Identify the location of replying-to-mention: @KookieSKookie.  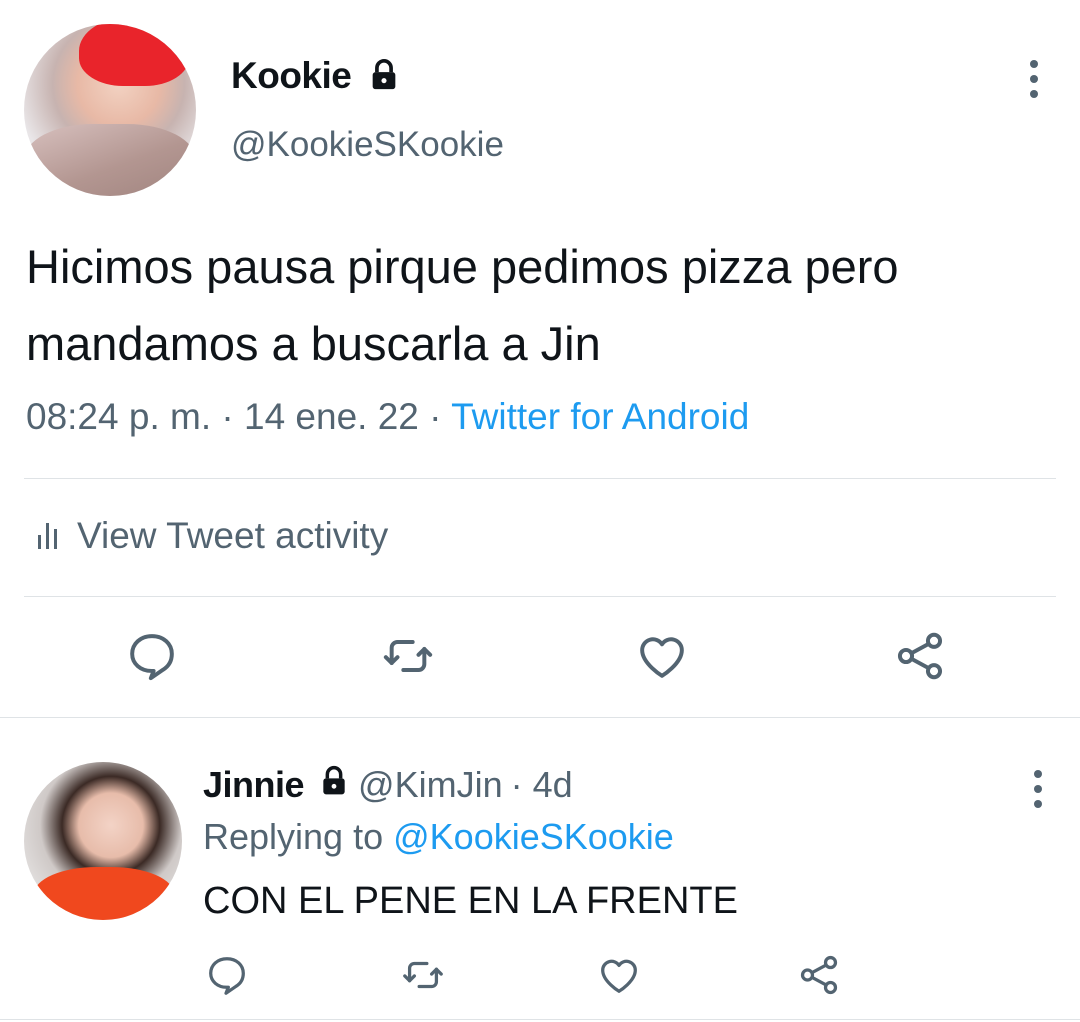
(533, 836).